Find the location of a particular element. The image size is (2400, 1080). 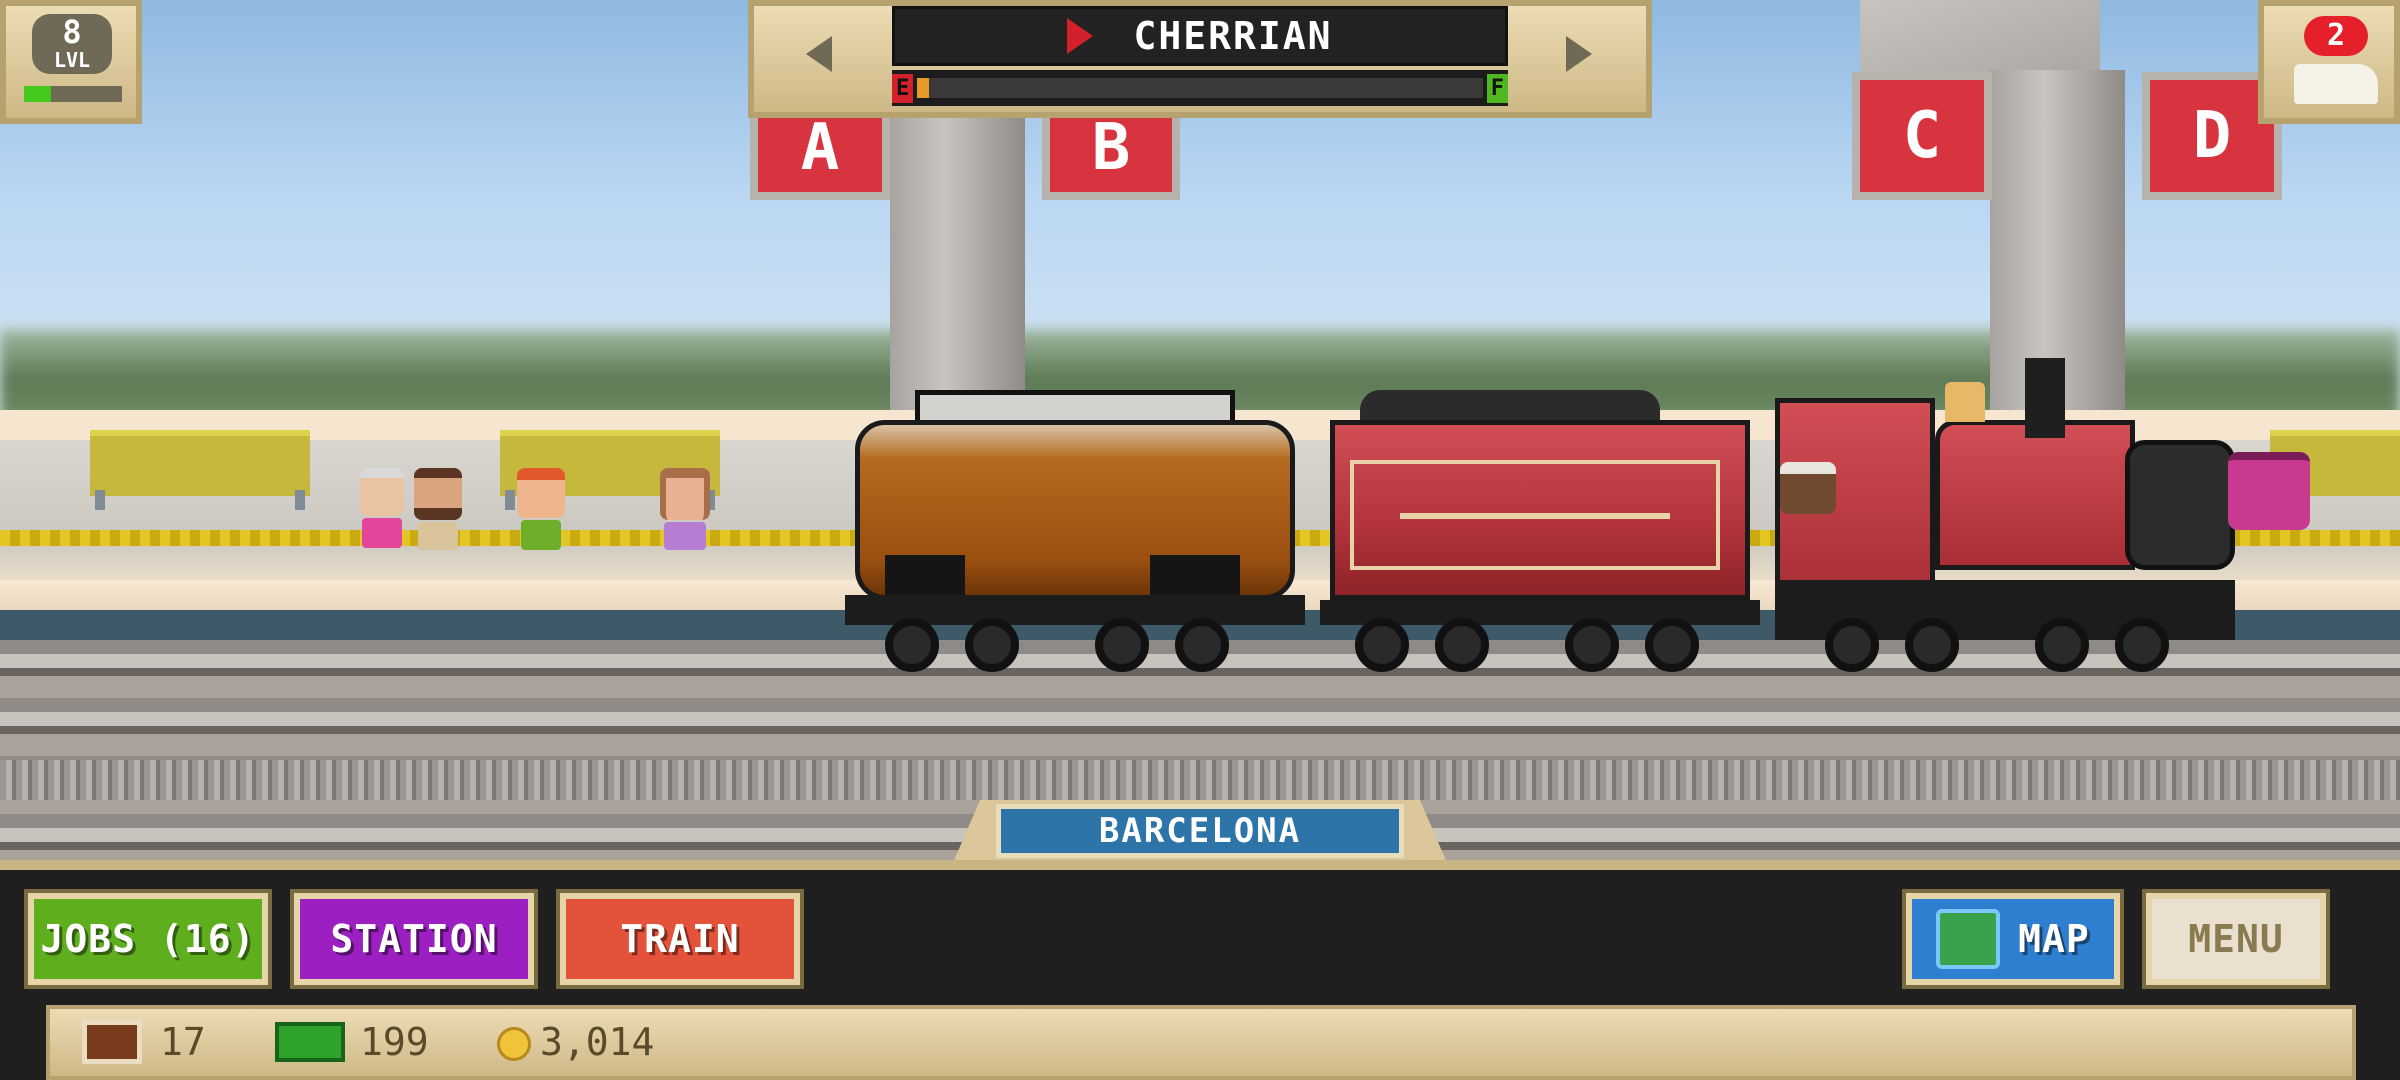

train-chevron-icon is located at coordinates (1080, 36).